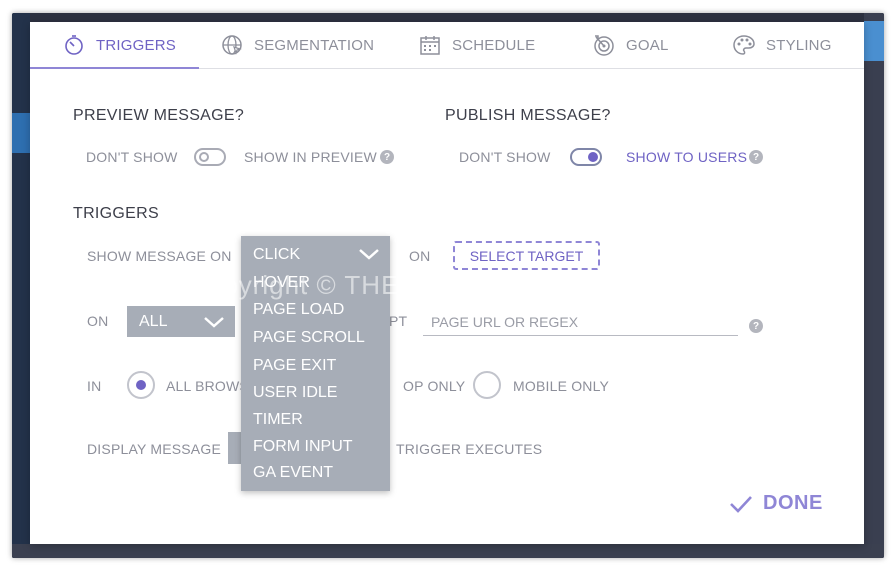  I want to click on publish-on-label: SHOW TO USERS, so click(687, 157).